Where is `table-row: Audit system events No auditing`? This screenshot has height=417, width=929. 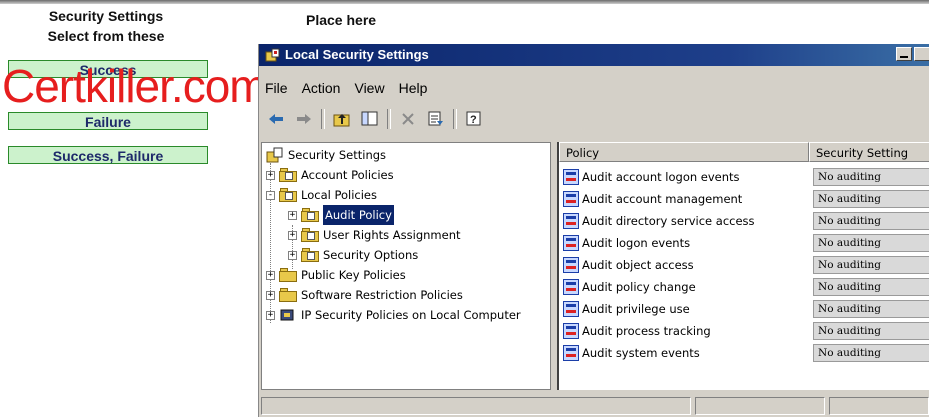
table-row: Audit system events No auditing is located at coordinates (744, 353).